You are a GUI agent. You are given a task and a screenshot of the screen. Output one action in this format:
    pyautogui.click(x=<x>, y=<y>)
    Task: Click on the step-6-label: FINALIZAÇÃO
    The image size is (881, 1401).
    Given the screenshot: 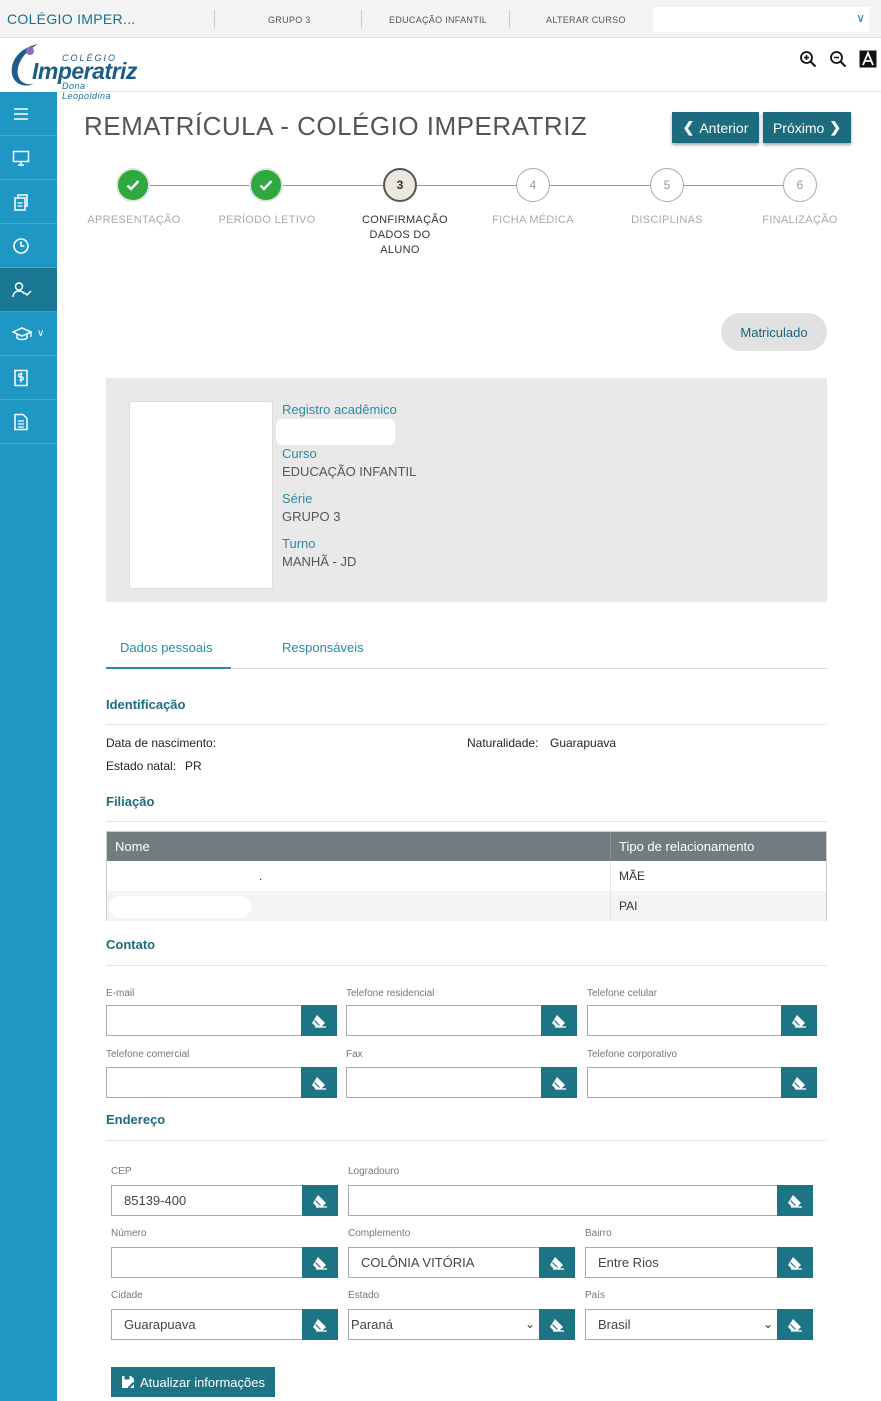 What is the action you would take?
    pyautogui.click(x=800, y=220)
    